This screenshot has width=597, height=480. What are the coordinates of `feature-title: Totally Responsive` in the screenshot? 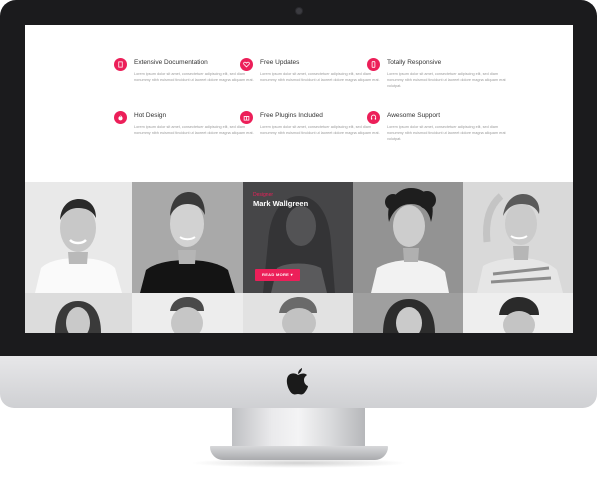 It's located at (414, 62).